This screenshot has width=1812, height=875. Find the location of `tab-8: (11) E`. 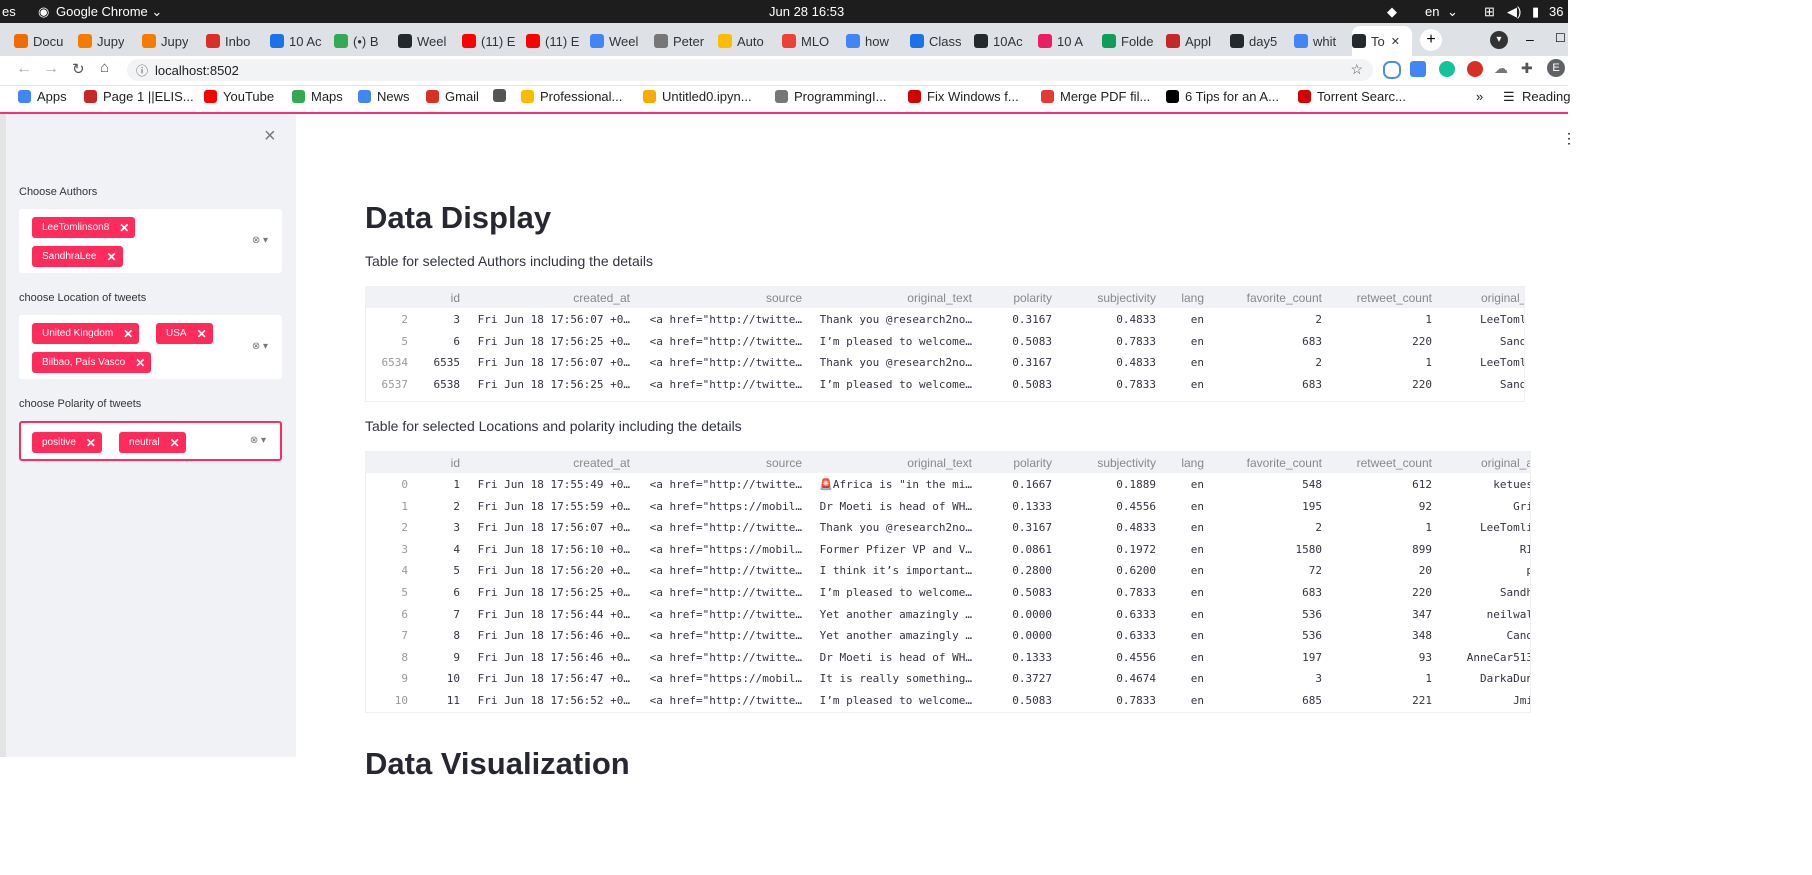

tab-8: (11) E is located at coordinates (491, 41).